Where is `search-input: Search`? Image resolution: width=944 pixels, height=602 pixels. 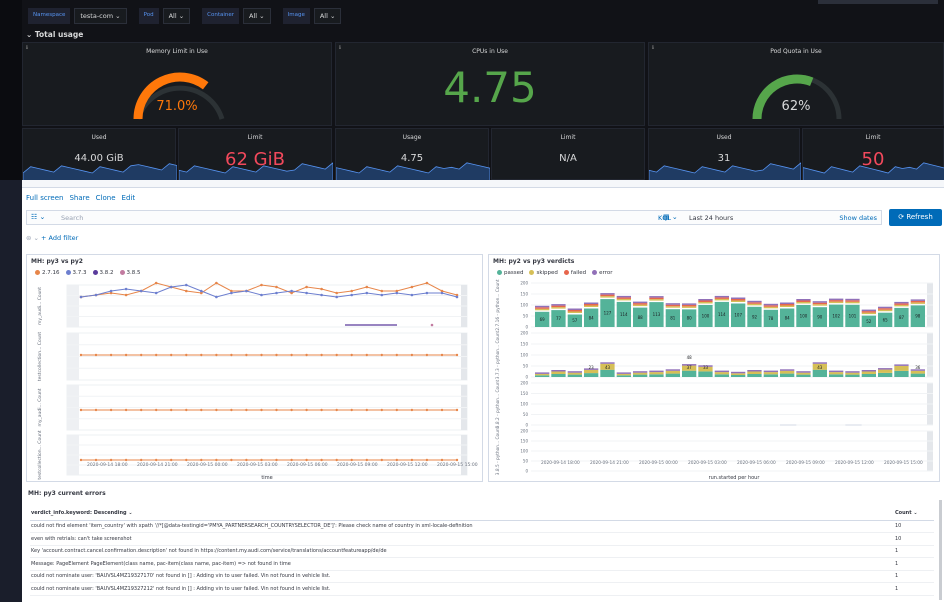
search-input: Search is located at coordinates (72, 218).